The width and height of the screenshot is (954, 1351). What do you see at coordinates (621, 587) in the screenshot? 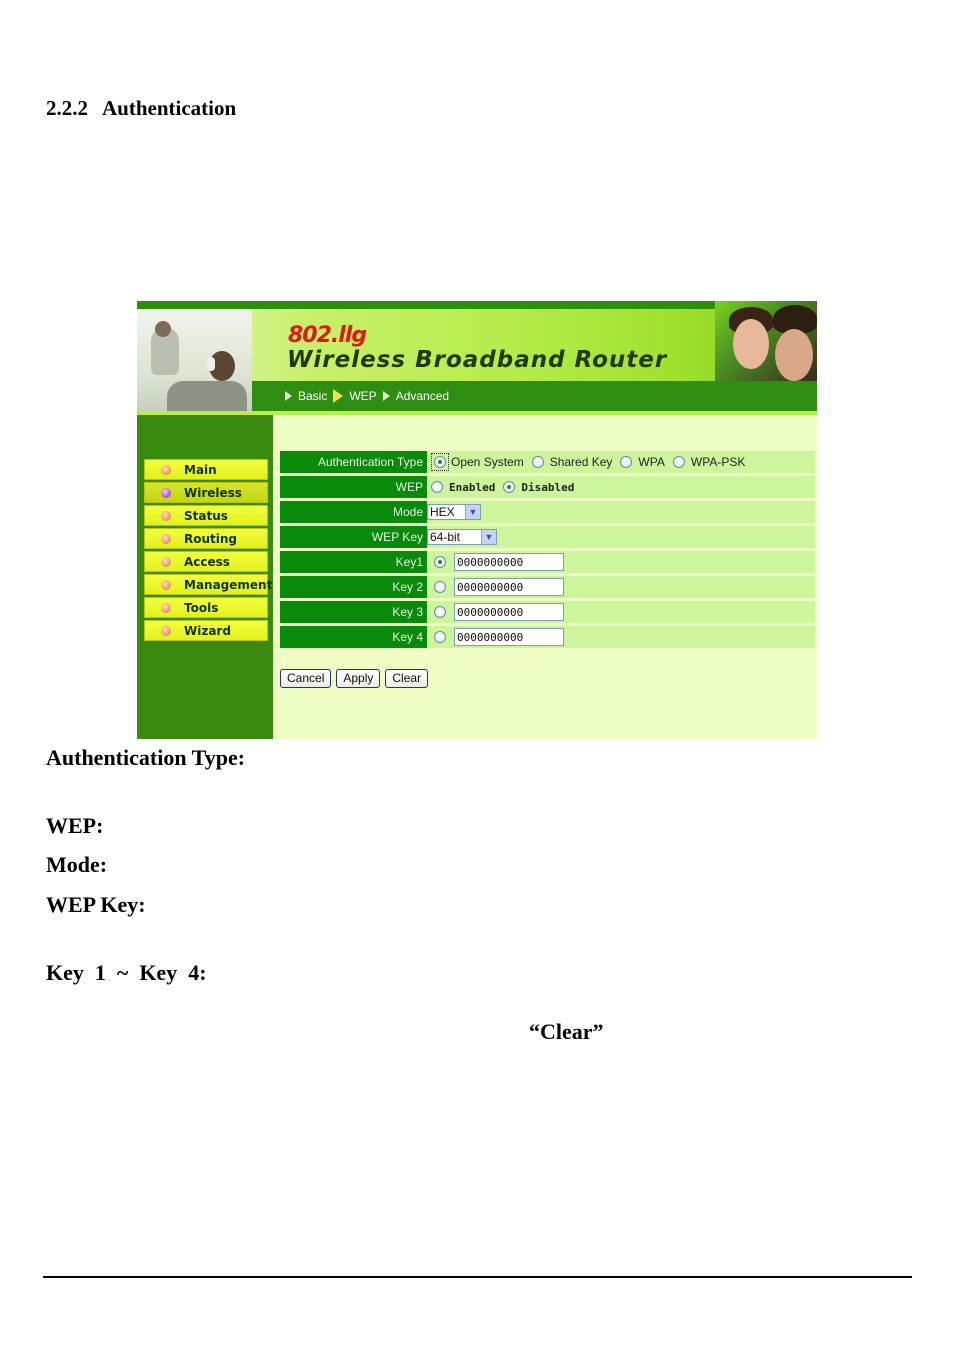
I see `key2-value-cell` at bounding box center [621, 587].